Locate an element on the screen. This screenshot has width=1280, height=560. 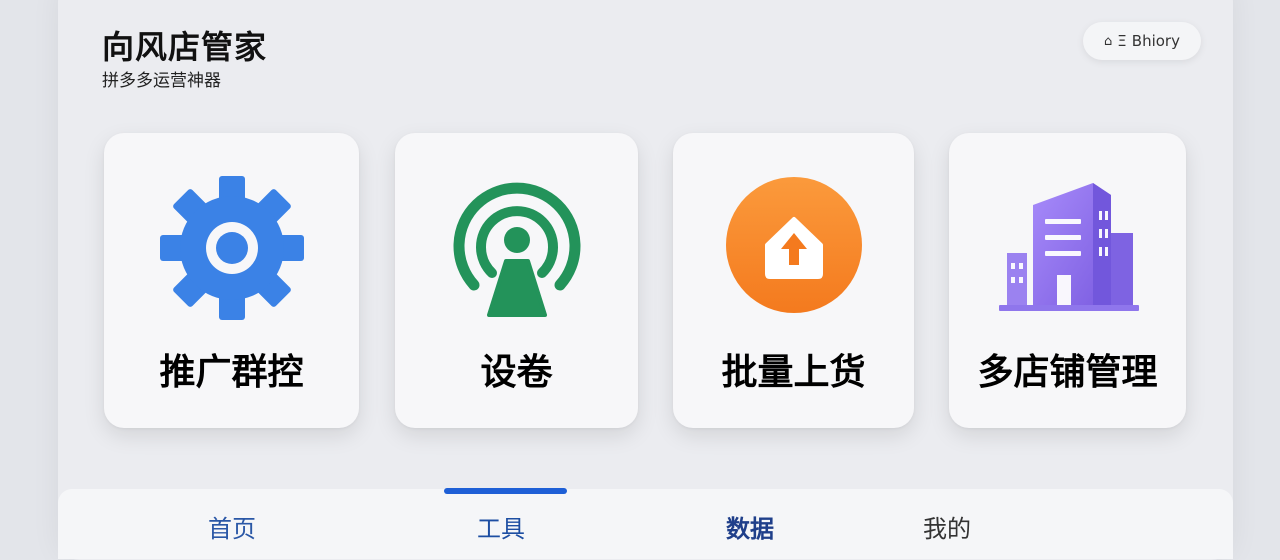
building-icon is located at coordinates (1068, 247).